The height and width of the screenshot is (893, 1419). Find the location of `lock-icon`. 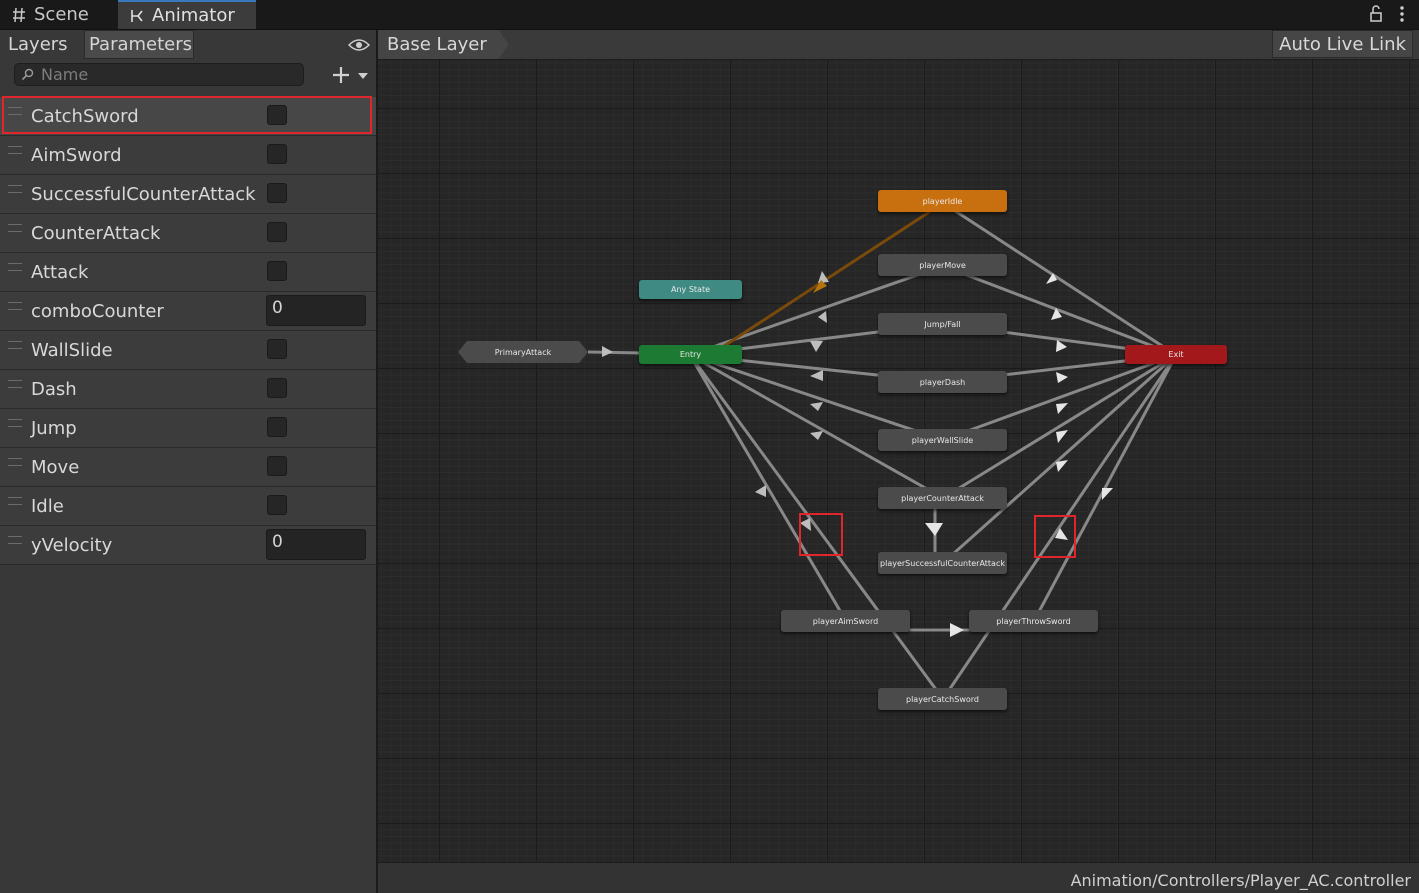

lock-icon is located at coordinates (1376, 14).